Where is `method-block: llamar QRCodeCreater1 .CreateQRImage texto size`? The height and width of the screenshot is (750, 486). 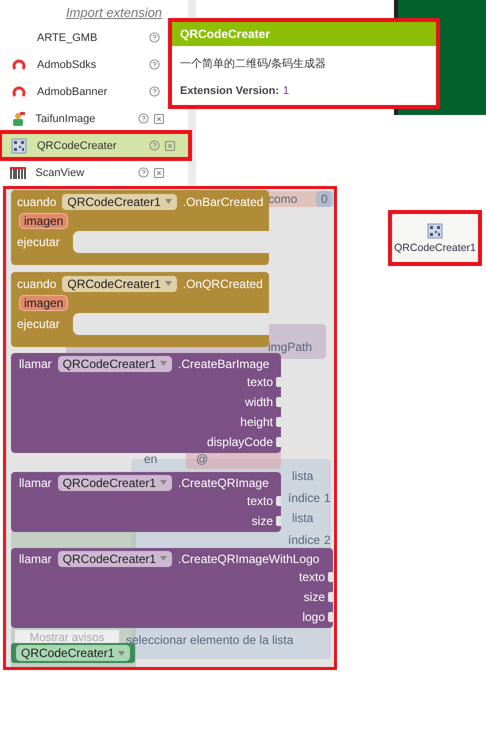
method-block: llamar QRCodeCreater1 .CreateQRImage texto size is located at coordinates (146, 502).